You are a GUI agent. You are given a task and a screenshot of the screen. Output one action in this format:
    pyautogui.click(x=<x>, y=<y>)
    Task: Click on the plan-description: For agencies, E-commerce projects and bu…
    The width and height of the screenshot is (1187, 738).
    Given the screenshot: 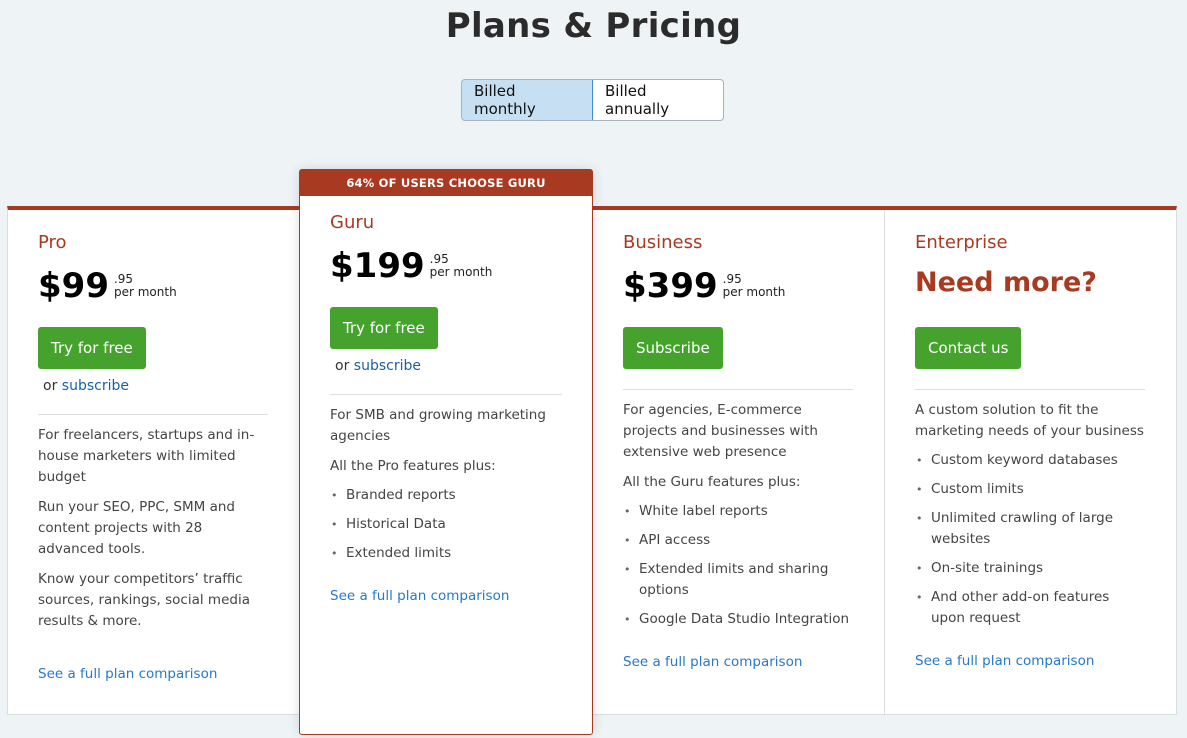 What is the action you would take?
    pyautogui.click(x=738, y=515)
    